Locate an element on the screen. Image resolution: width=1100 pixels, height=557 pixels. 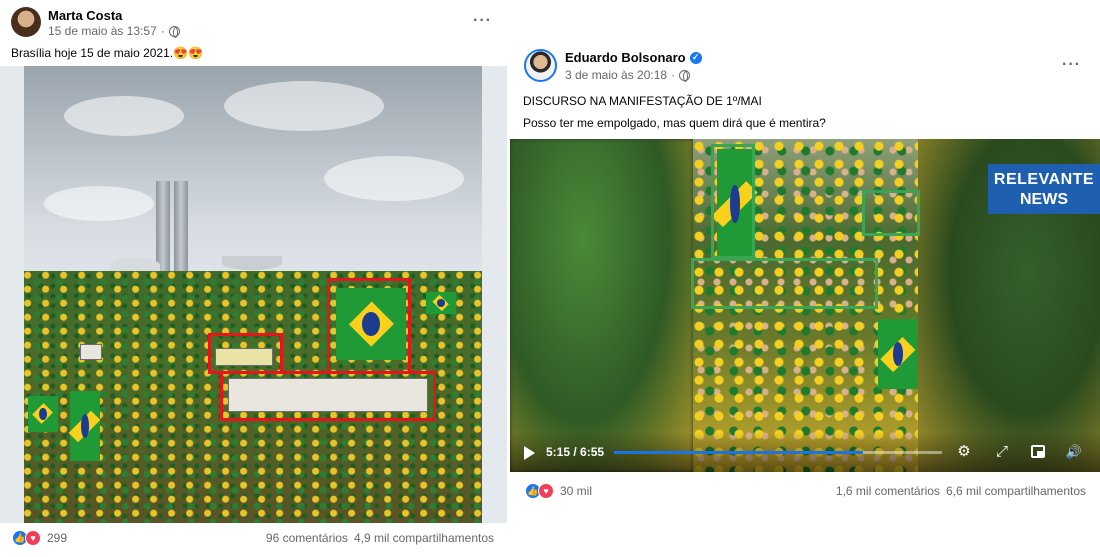
fullscreen-icon: ⤢ is located at coordinates (1002, 452).